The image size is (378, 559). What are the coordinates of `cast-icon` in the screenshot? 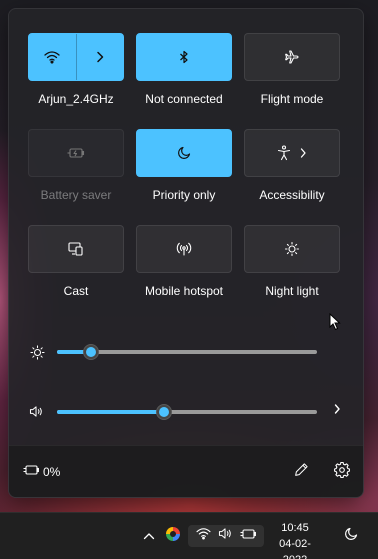 It's located at (76, 249).